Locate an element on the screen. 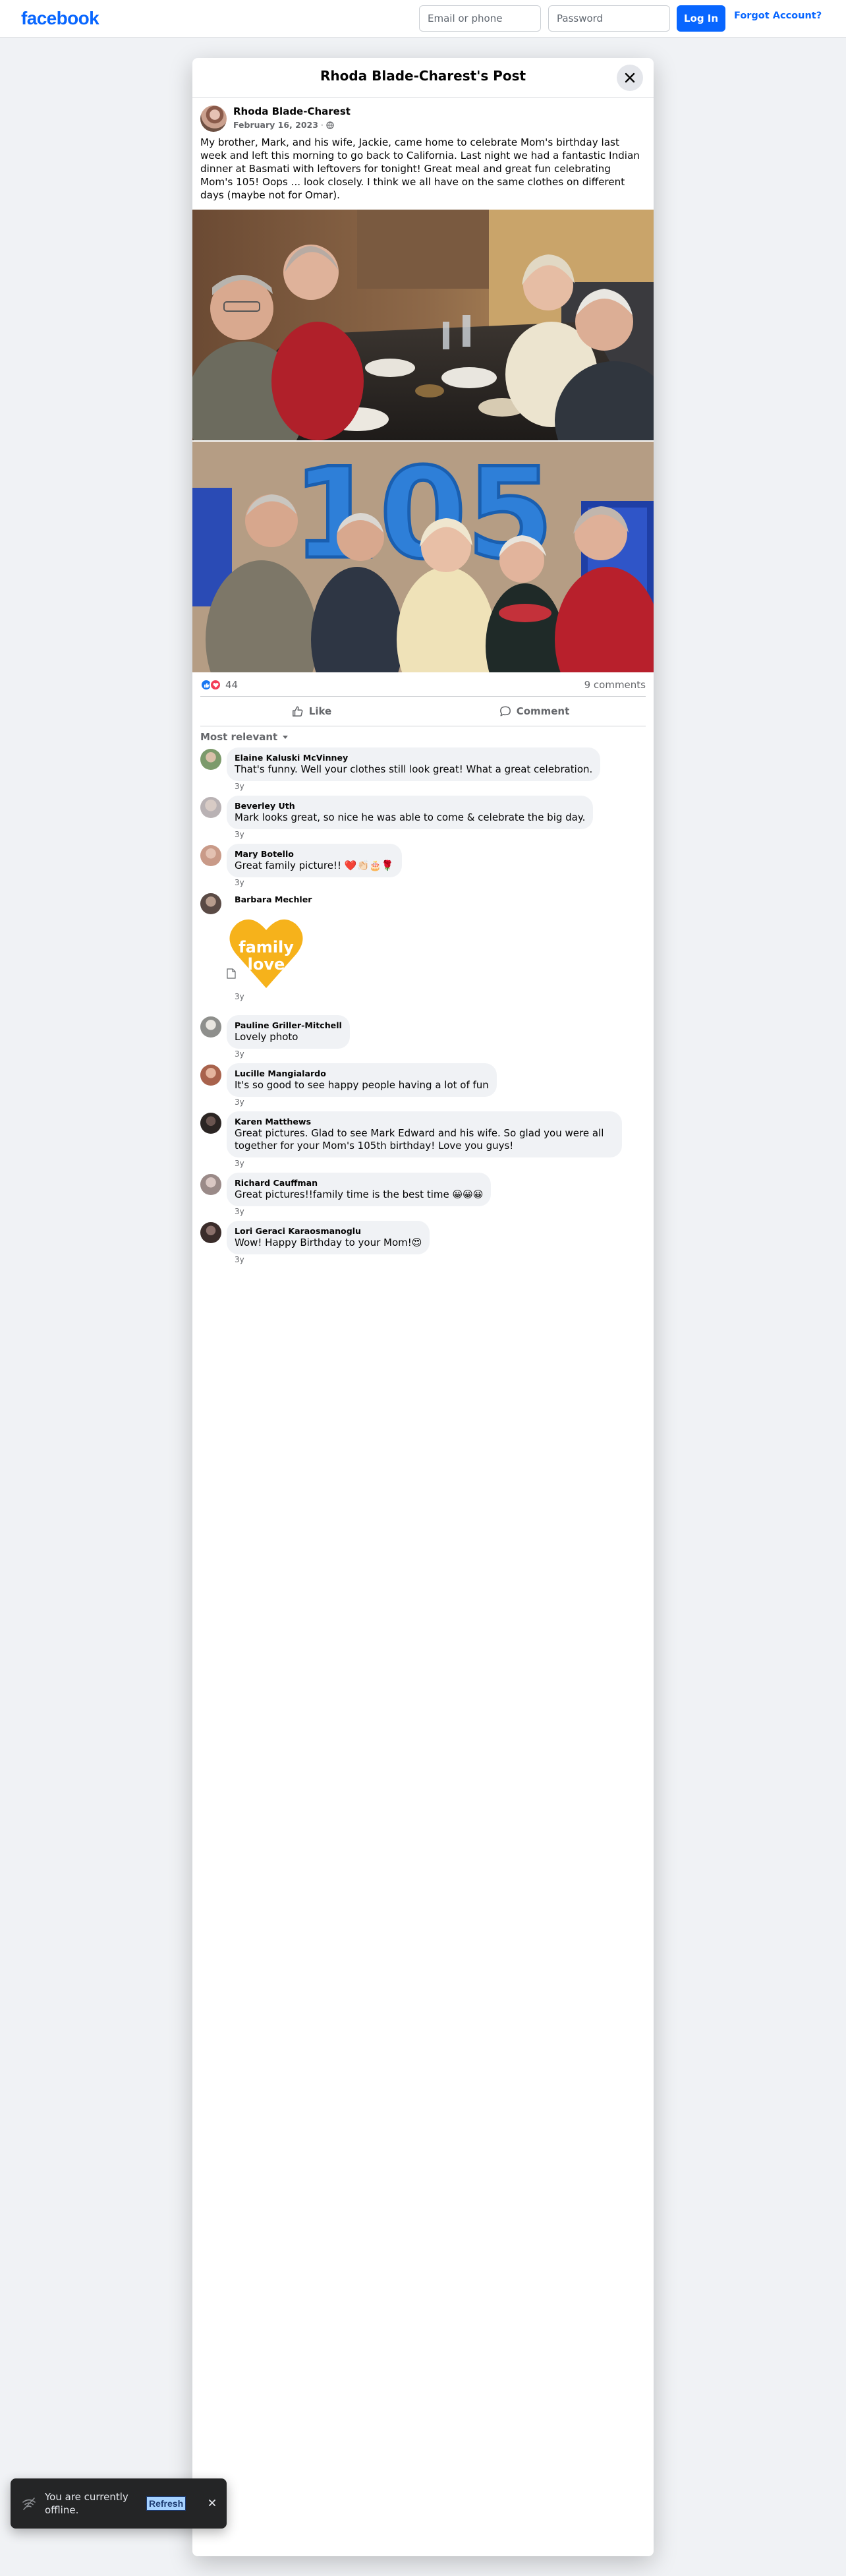  comment-bubble: Pauline Griller-Mitchell Lovely photo is located at coordinates (288, 1032).